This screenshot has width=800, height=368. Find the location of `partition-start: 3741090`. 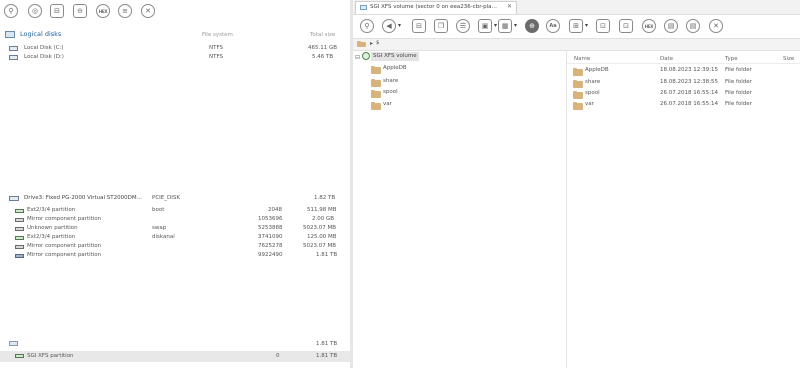

partition-start: 3741090 is located at coordinates (270, 237).